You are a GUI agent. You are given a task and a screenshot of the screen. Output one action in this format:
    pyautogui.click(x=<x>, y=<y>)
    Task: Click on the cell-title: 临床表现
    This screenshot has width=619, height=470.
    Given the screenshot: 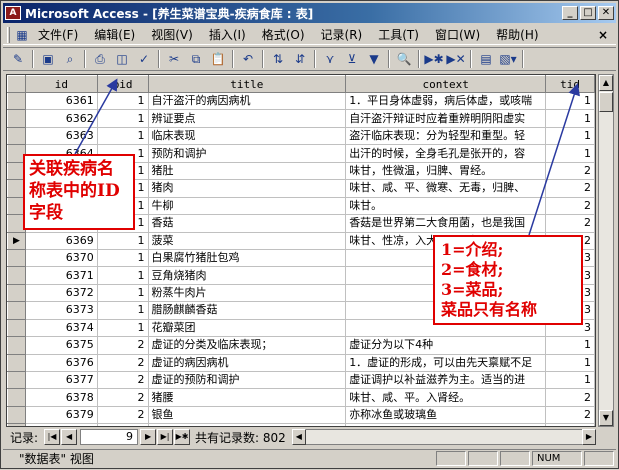 What is the action you would take?
    pyautogui.click(x=247, y=136)
    